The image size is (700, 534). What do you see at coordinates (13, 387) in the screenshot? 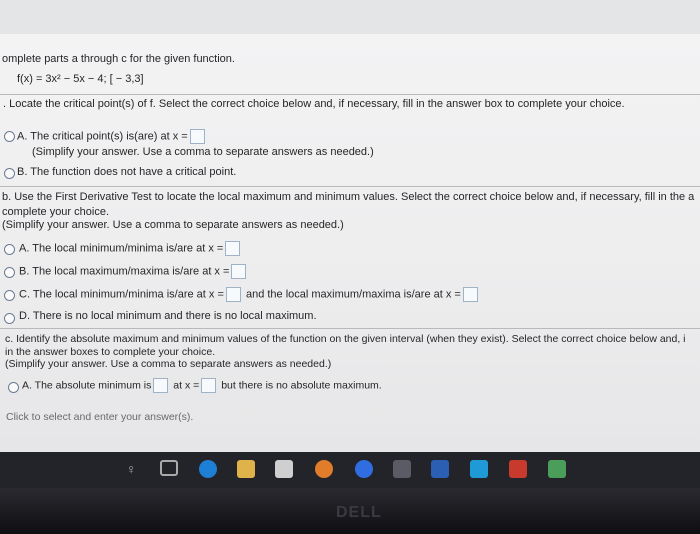
I see `part-c-option-a-radio` at bounding box center [13, 387].